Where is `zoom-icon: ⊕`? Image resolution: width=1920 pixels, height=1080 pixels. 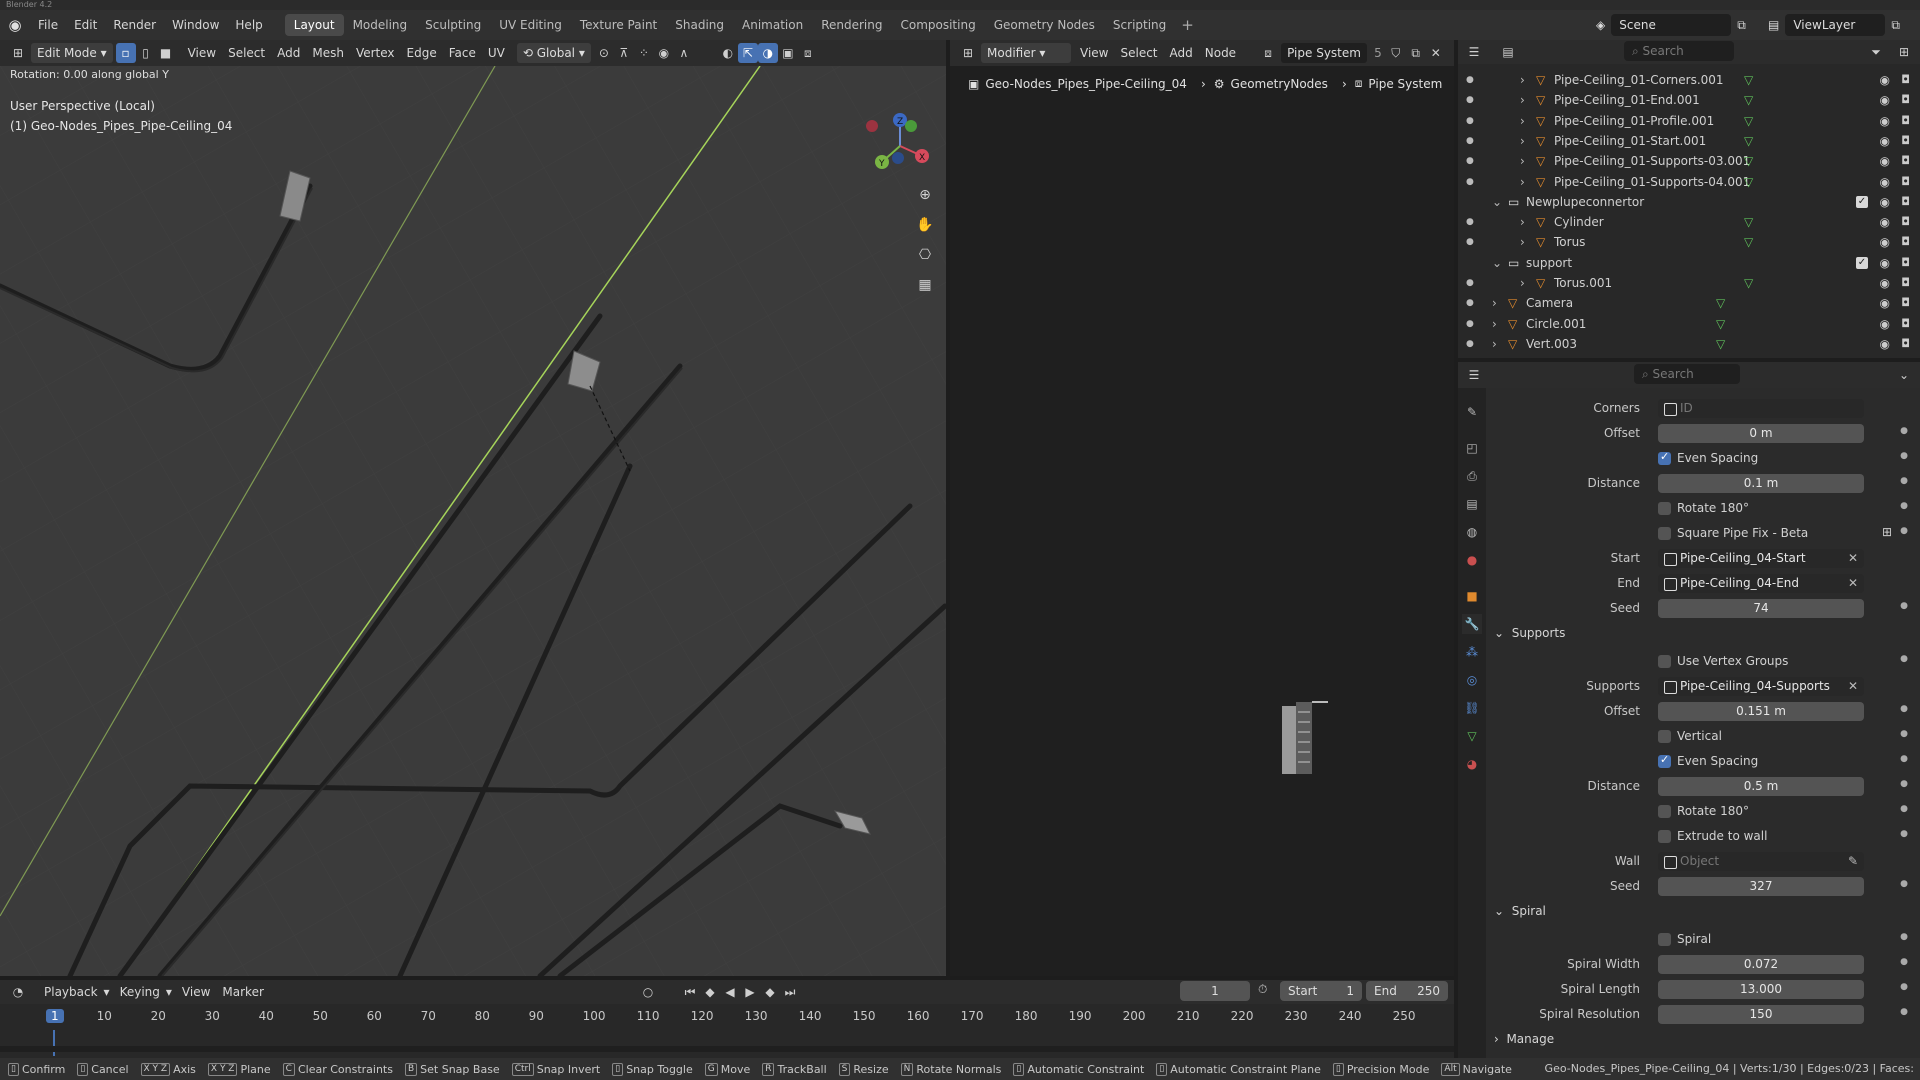
zoom-icon: ⊕ is located at coordinates (925, 195).